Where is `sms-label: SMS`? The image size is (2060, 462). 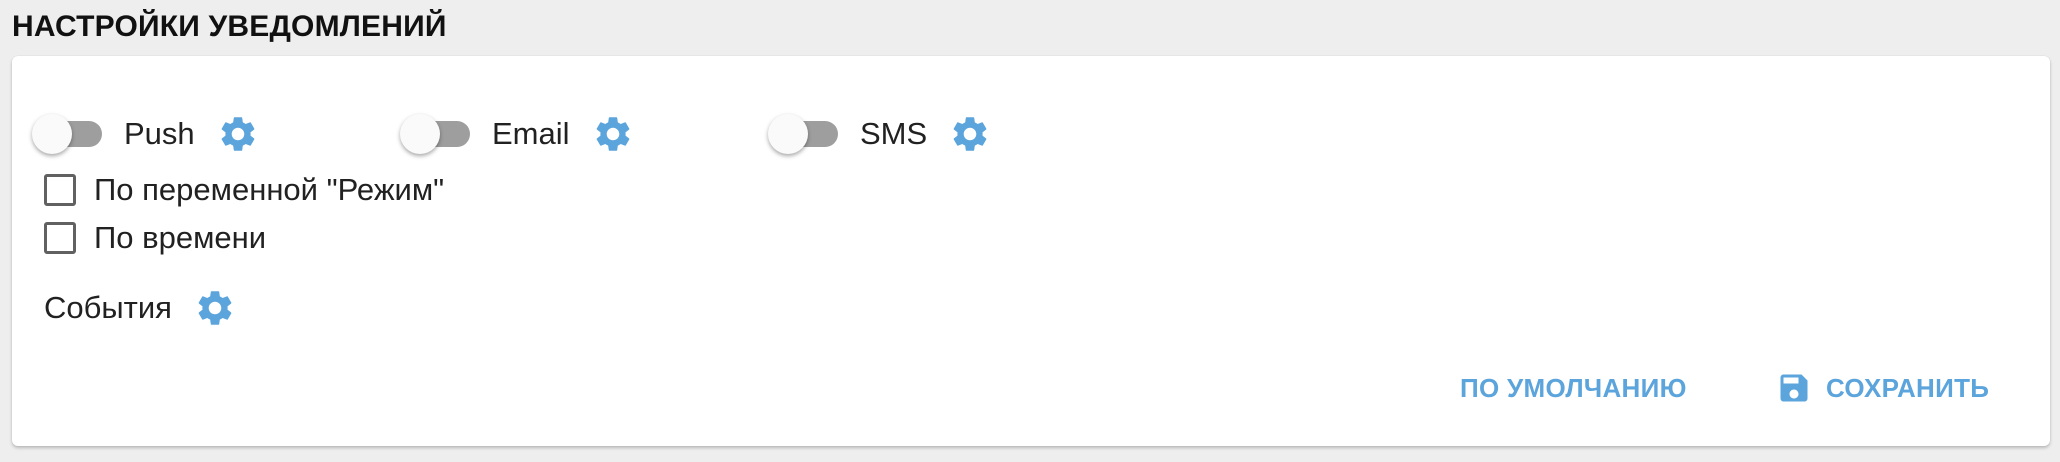
sms-label: SMS is located at coordinates (894, 133).